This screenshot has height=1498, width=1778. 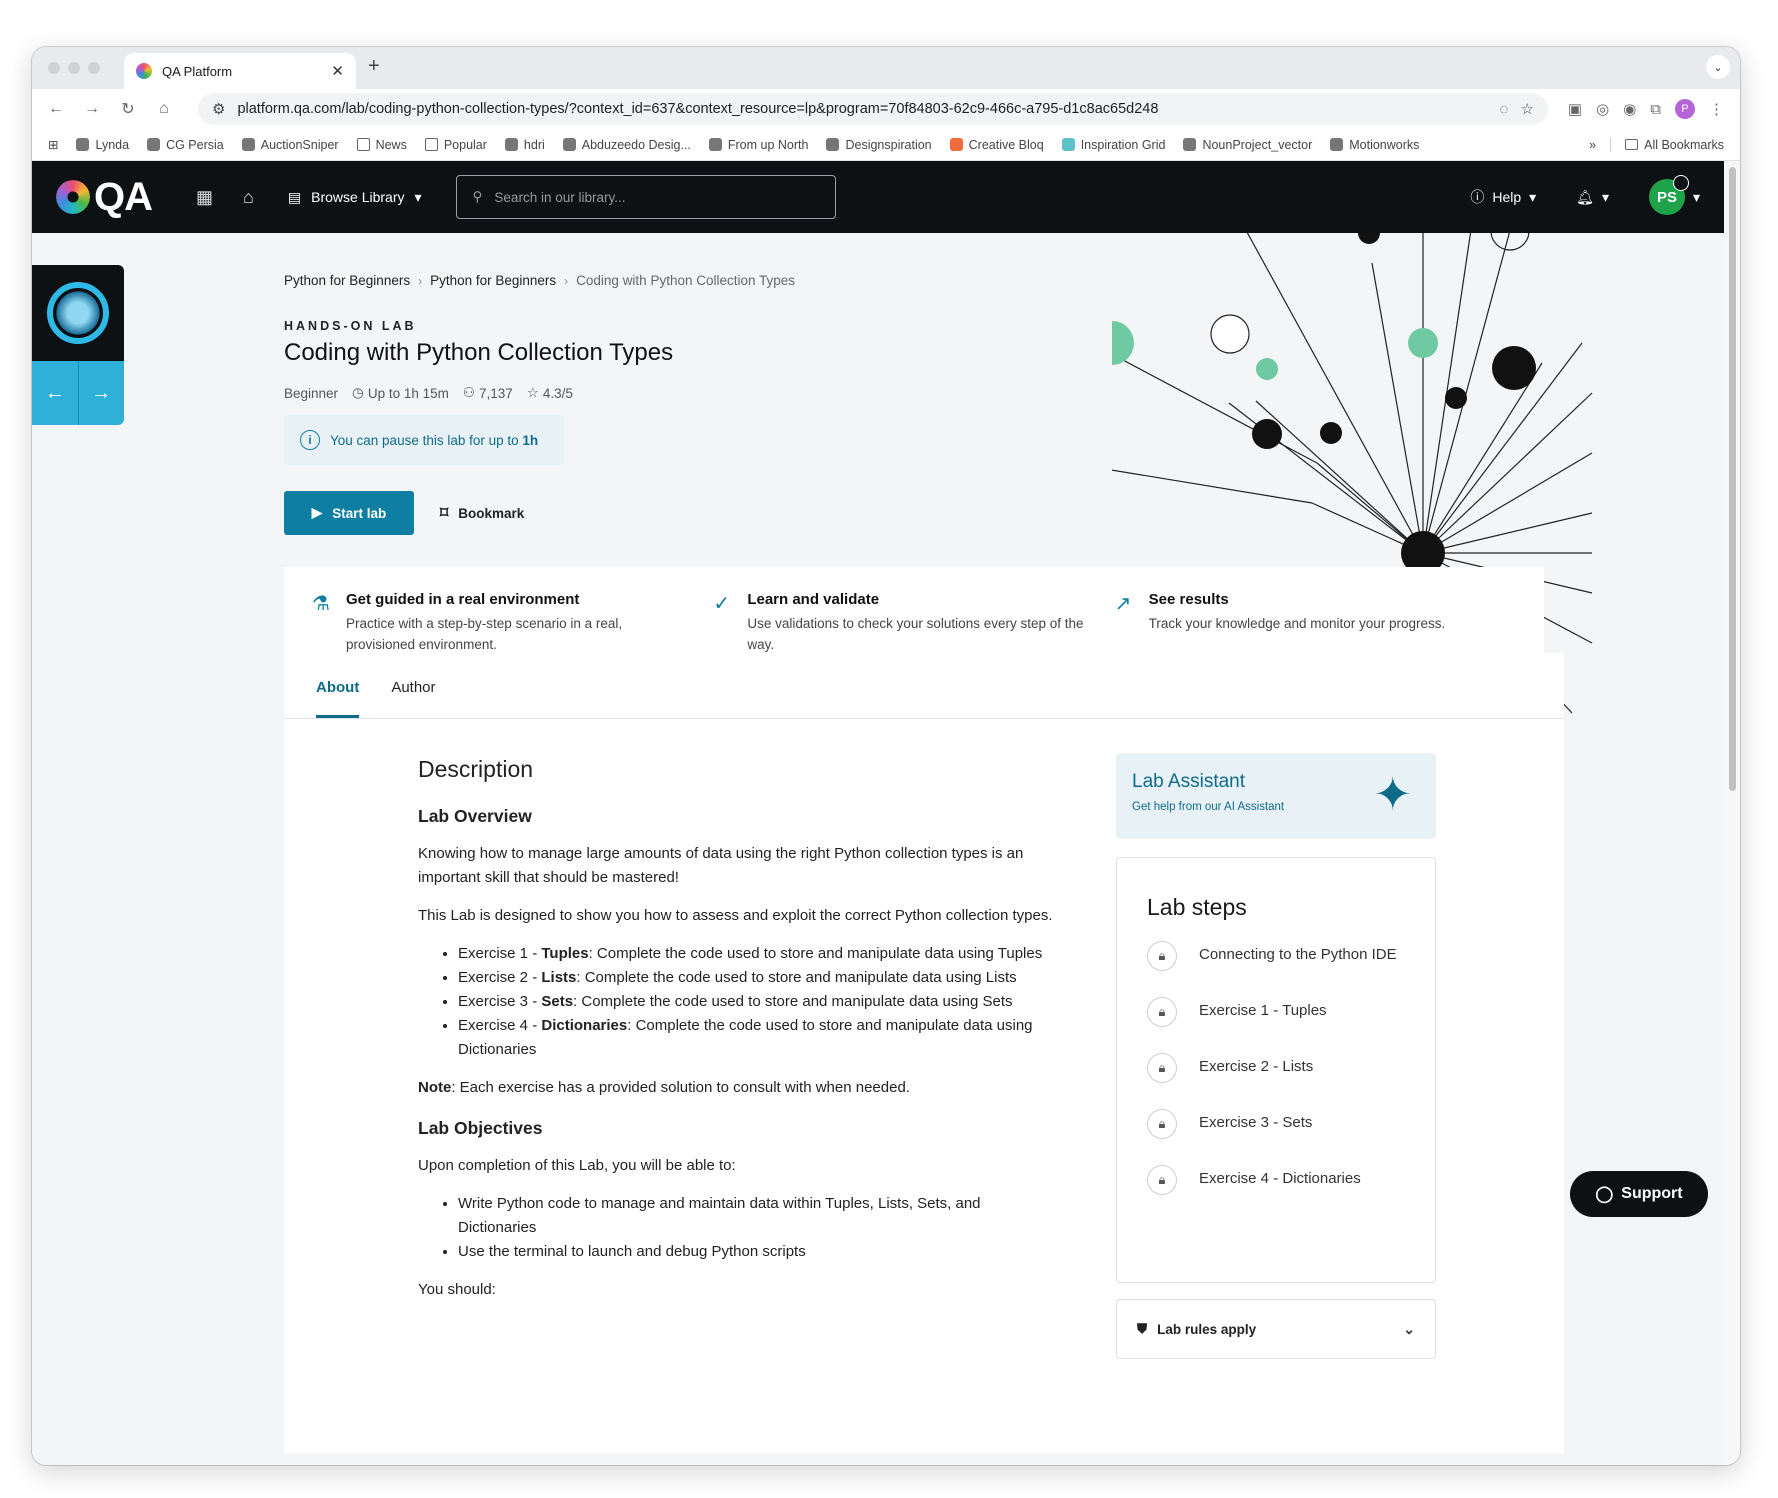 I want to click on user-menu: PS ▾, so click(x=1674, y=195).